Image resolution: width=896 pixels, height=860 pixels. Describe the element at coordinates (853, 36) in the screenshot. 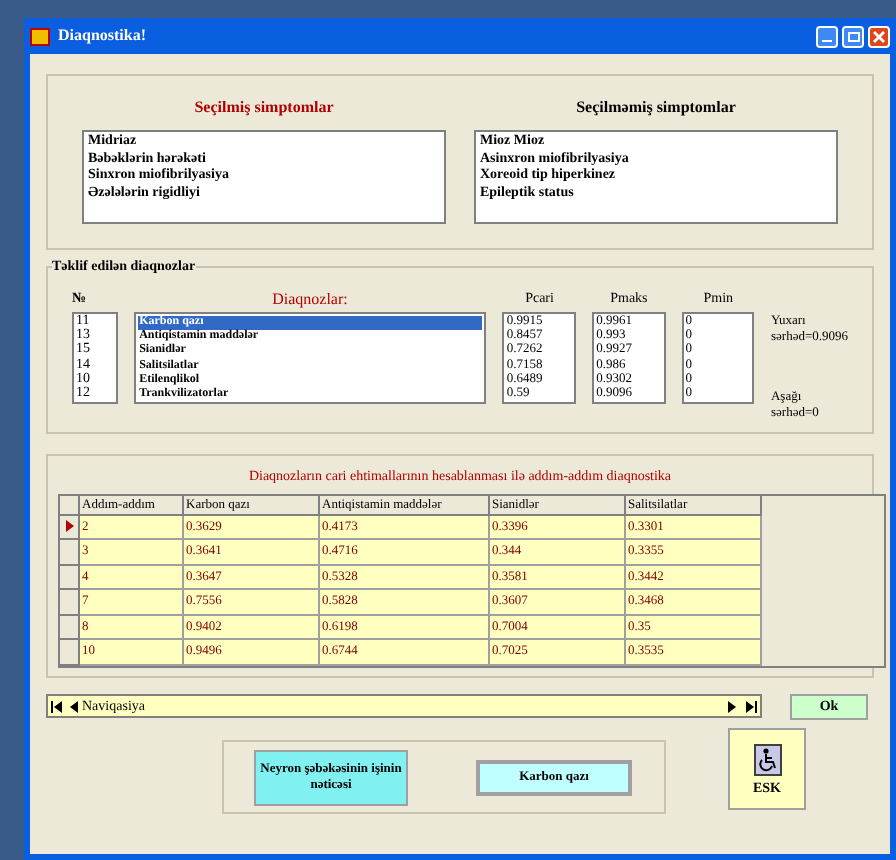

I see `maximize-button` at that location.